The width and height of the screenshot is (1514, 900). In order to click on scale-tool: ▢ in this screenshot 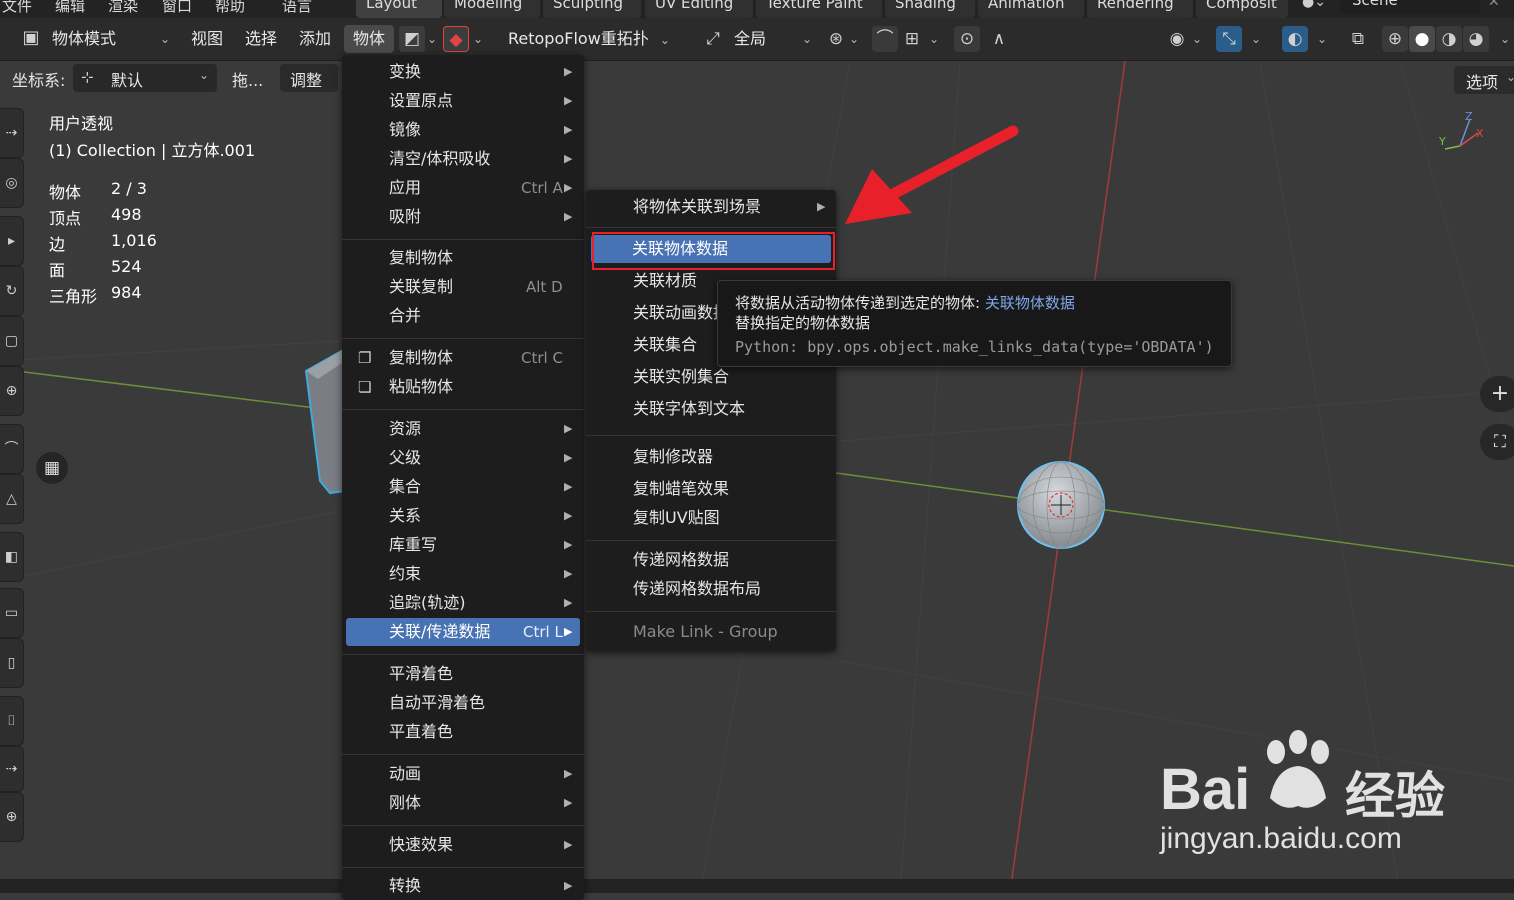, I will do `click(12, 341)`.